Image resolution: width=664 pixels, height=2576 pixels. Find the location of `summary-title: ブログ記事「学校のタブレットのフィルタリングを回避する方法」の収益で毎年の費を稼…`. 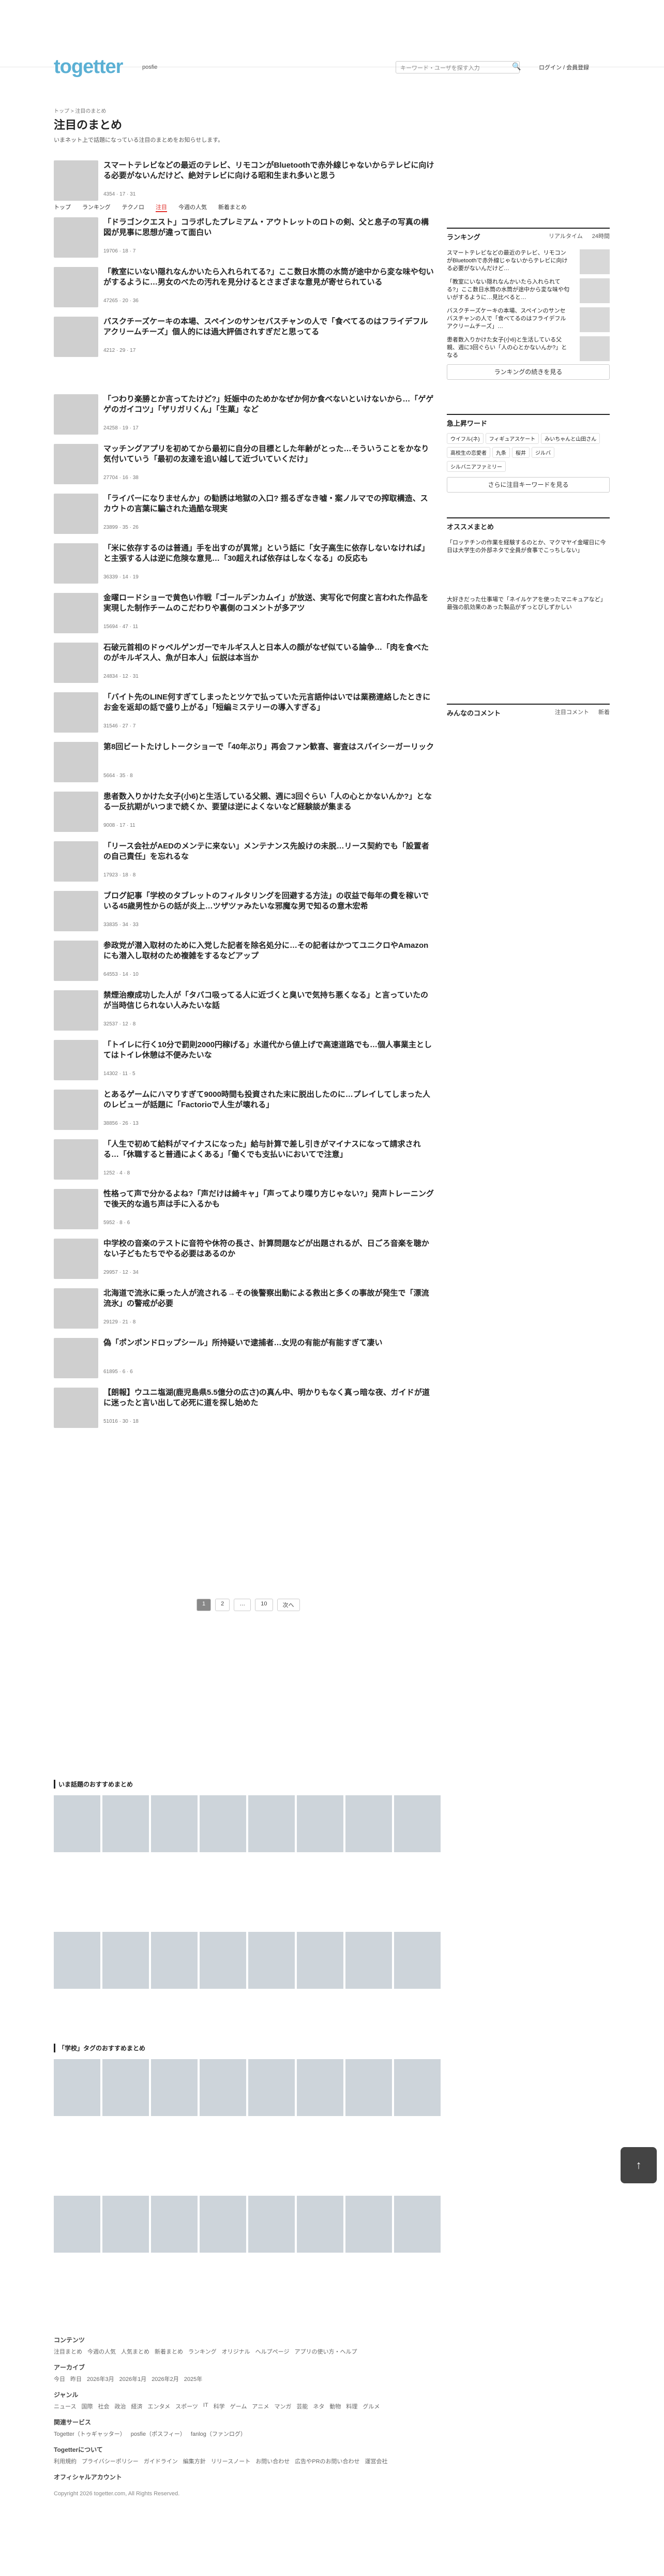

summary-title: ブログ記事「学校のタブレットのフィルタリングを回避する方法」の収益で毎年の費を稼… is located at coordinates (268, 901).